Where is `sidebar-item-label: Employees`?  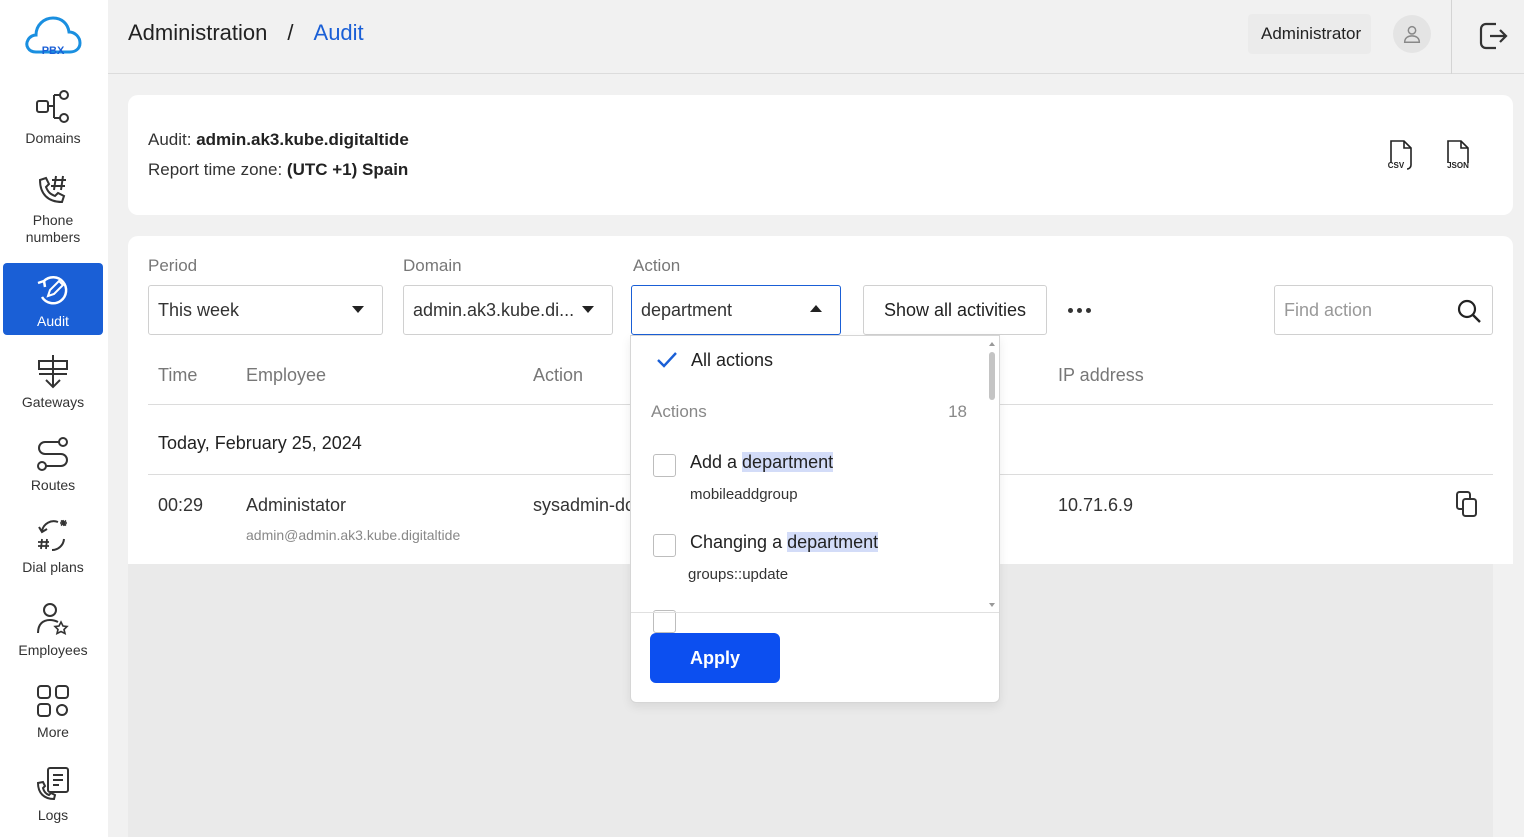 sidebar-item-label: Employees is located at coordinates (53, 650).